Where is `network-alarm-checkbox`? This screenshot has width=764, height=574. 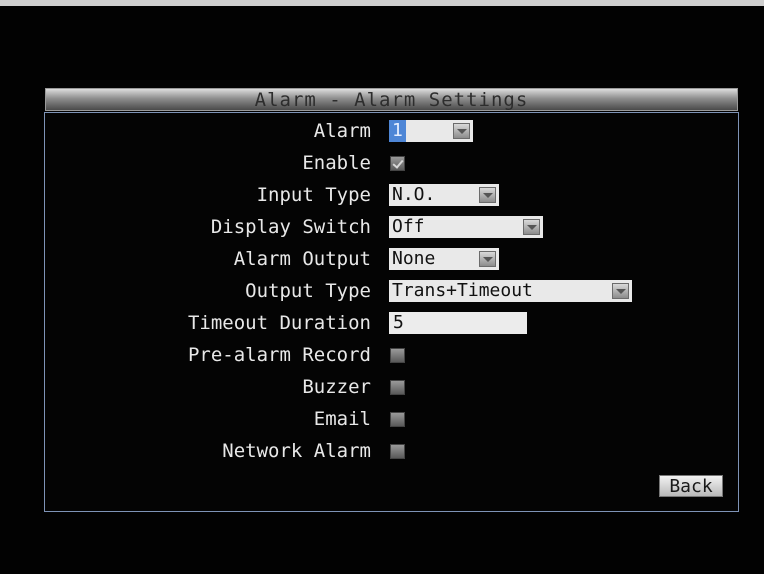 network-alarm-checkbox is located at coordinates (397, 451).